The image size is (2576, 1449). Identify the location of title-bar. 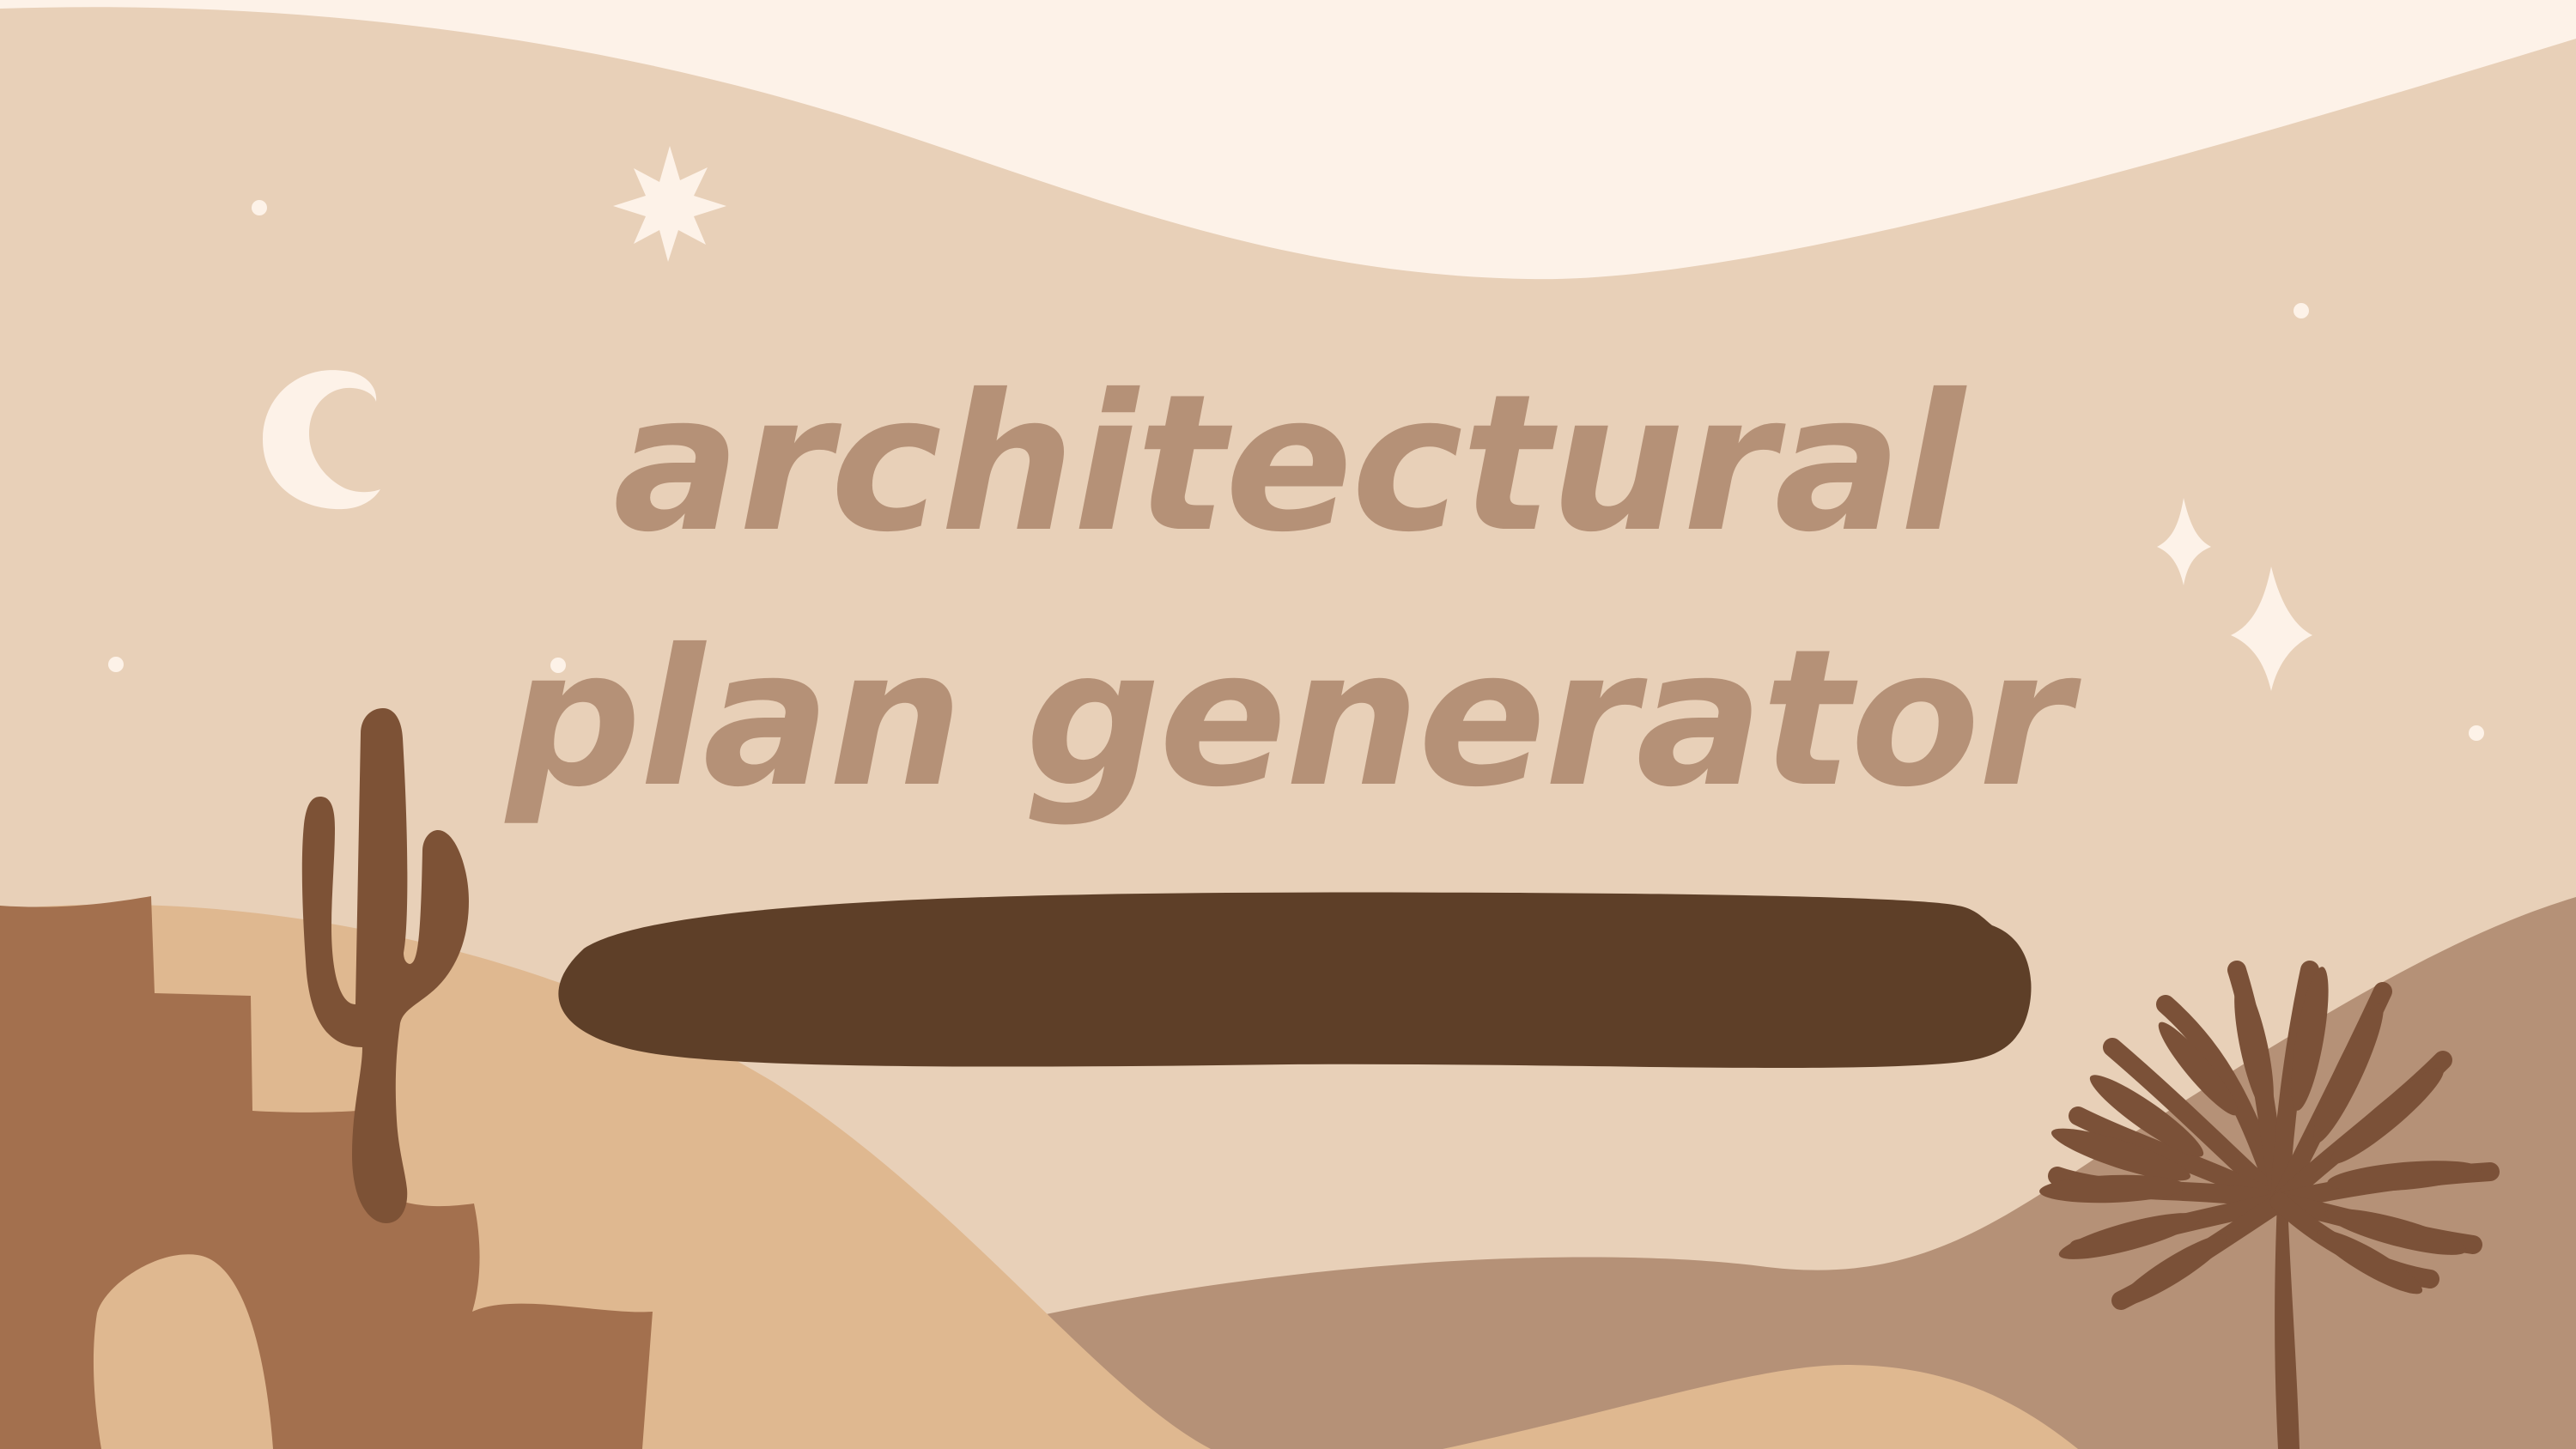
(1295, 980).